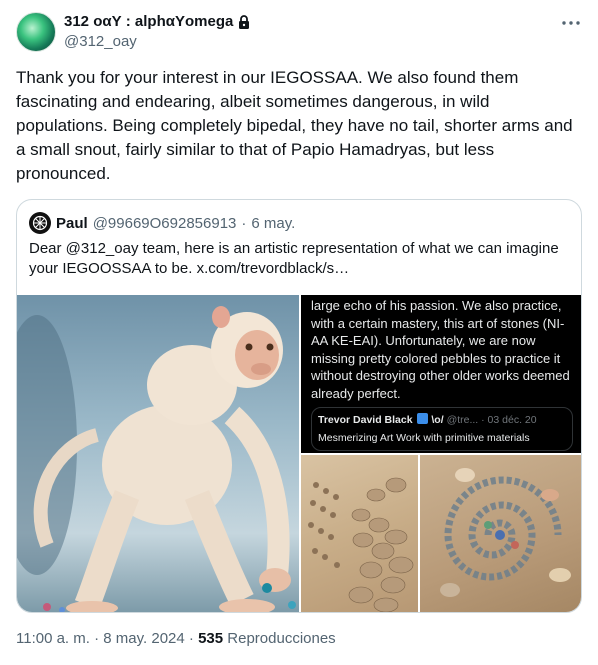 The height and width of the screenshot is (665, 598). Describe the element at coordinates (72, 223) in the screenshot. I see `quote-author-name: Paul` at that location.